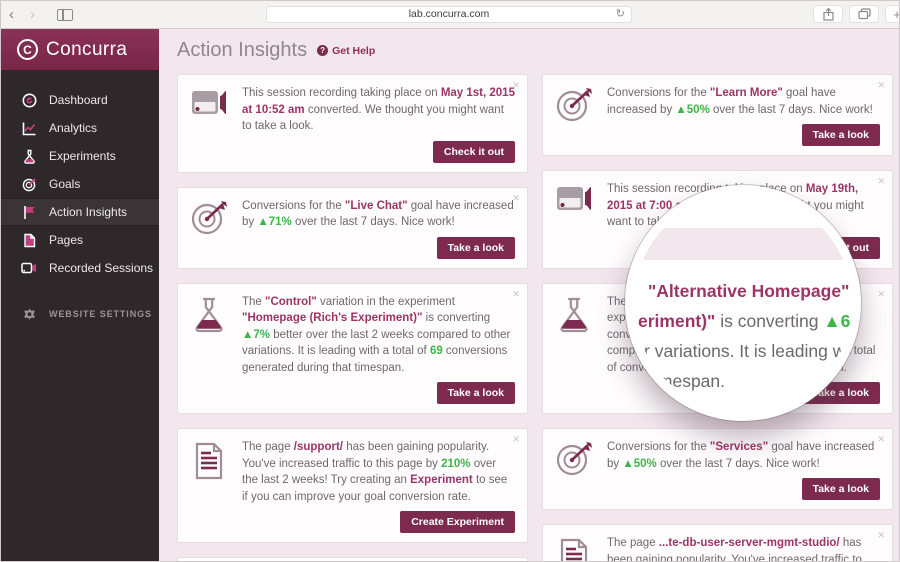 The height and width of the screenshot is (562, 900). What do you see at coordinates (73, 128) in the screenshot?
I see `sidebar-item-label: Analytics` at bounding box center [73, 128].